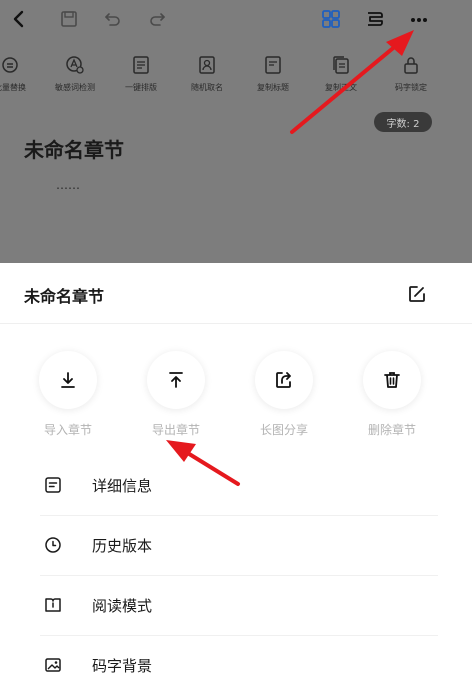 Image resolution: width=472 pixels, height=695 pixels. Describe the element at coordinates (122, 486) in the screenshot. I see `list-item-label: 详细信息` at that location.